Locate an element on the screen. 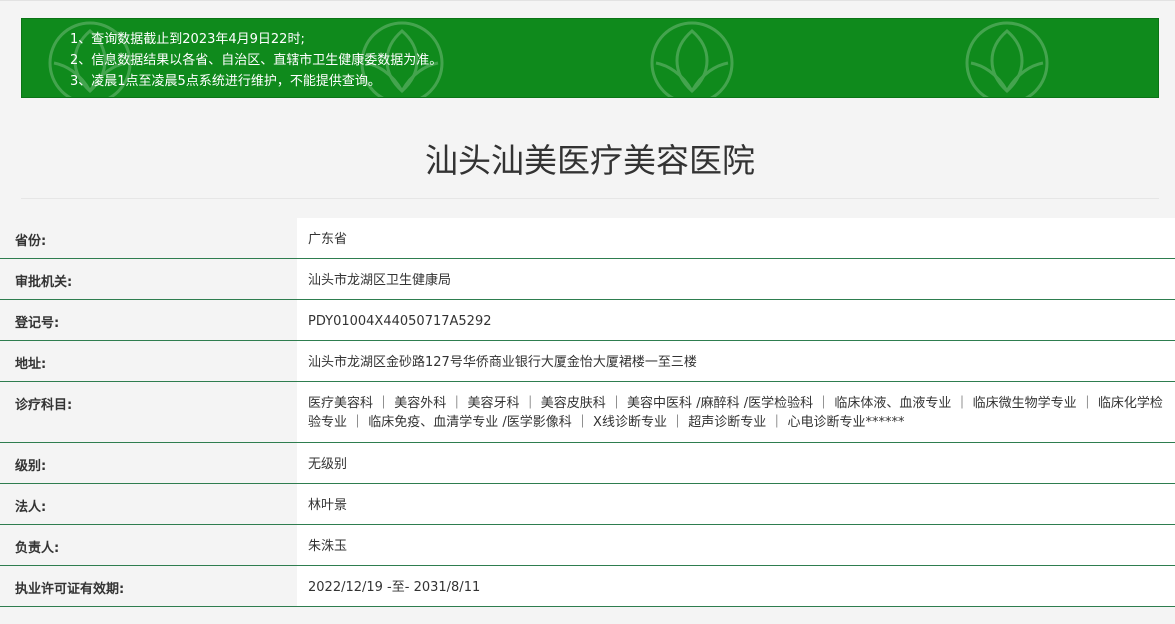  notice-line: 1、查询数据截止到2023年4月9日22时; is located at coordinates (187, 39).